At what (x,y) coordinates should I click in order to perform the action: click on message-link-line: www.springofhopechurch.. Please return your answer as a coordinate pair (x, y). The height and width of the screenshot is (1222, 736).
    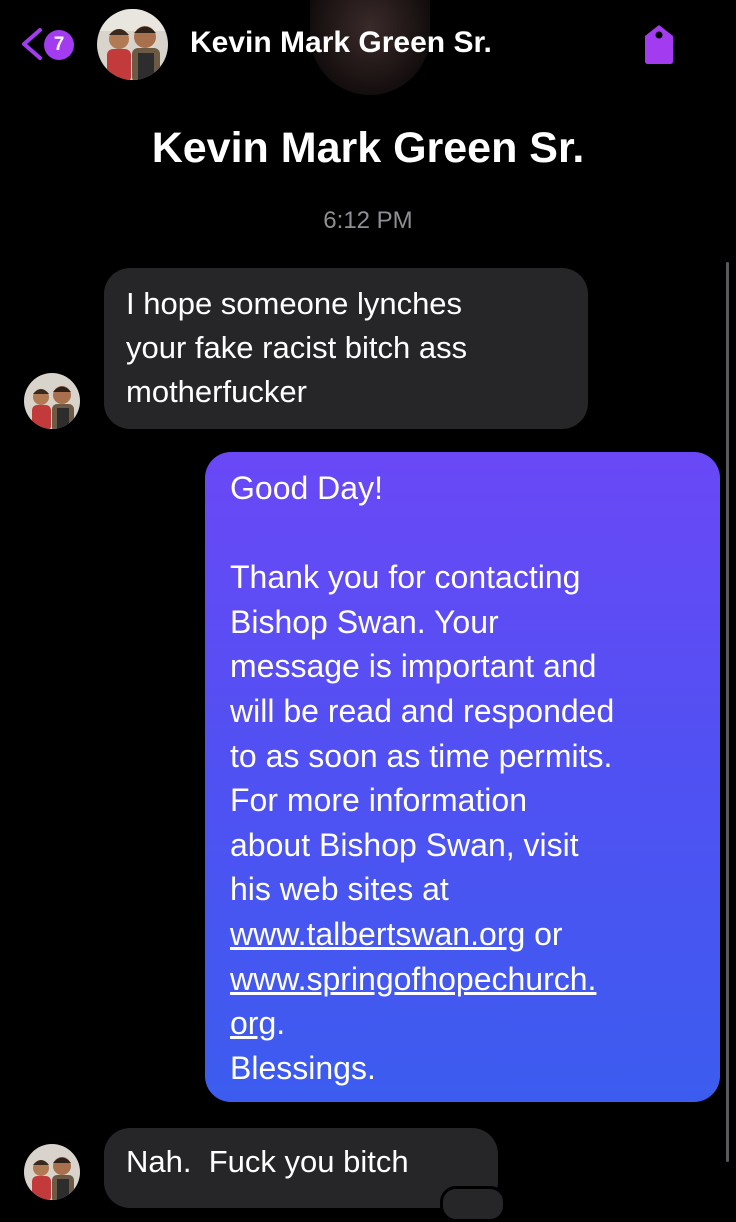
    Looking at the image, I should click on (465, 979).